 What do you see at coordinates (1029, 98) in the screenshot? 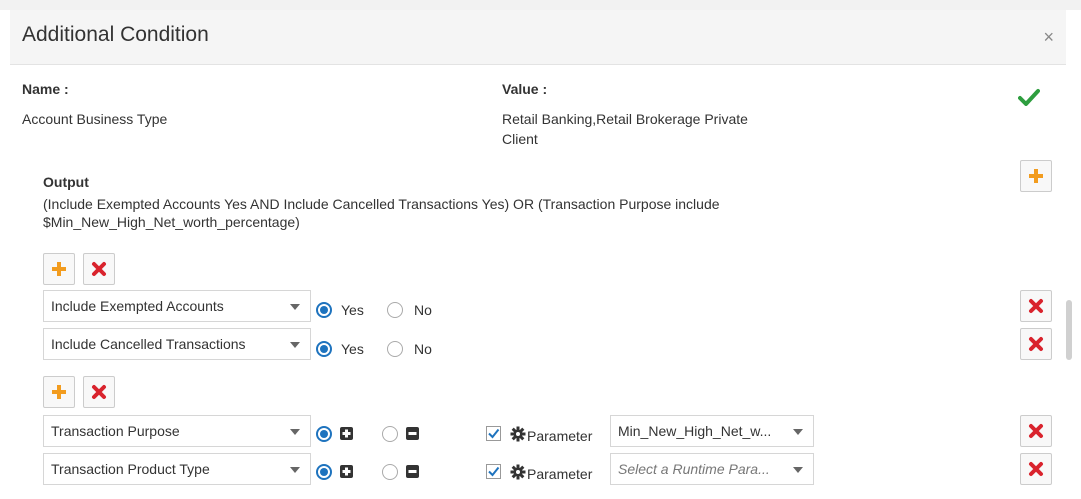
I see `green-check-icon` at bounding box center [1029, 98].